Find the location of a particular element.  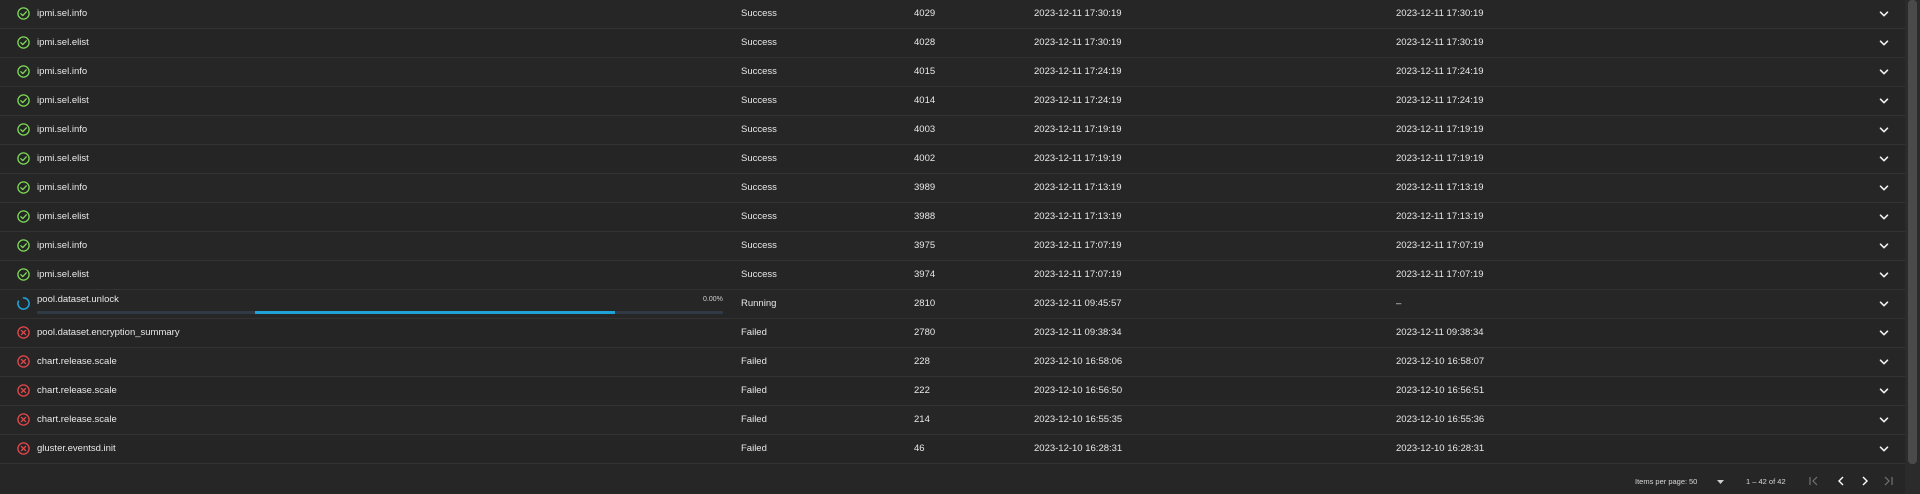

scrollbar-thumb is located at coordinates (1912, 232).